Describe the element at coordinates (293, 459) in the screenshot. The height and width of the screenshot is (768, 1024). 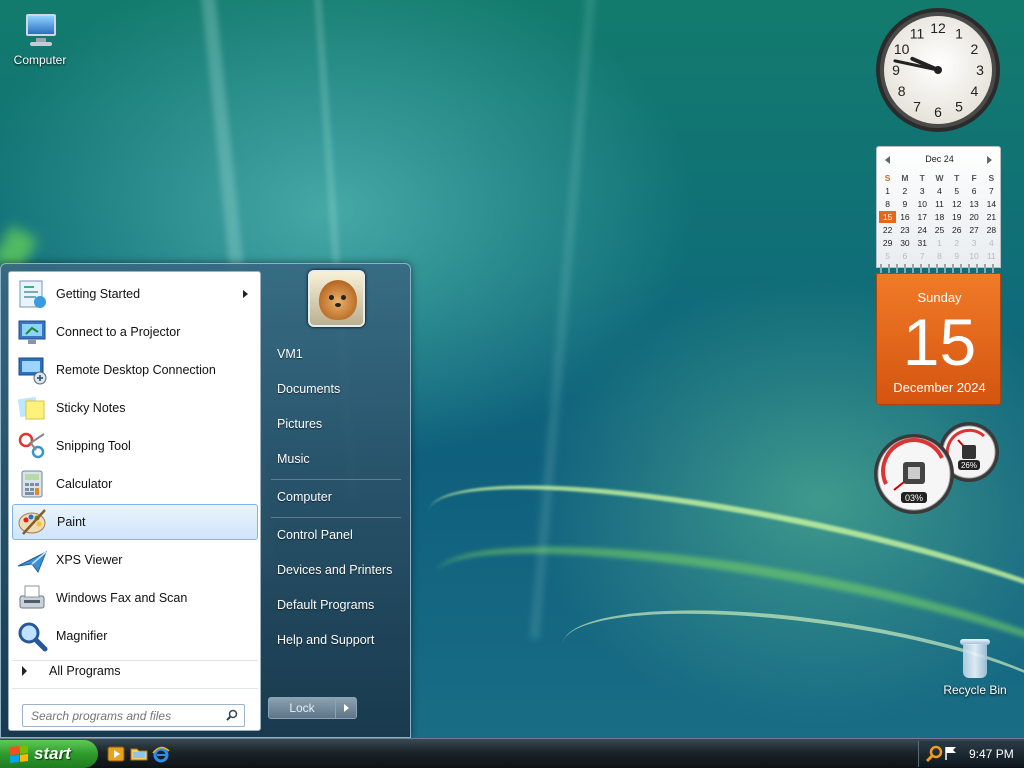
I see `start-link-music: Music` at that location.